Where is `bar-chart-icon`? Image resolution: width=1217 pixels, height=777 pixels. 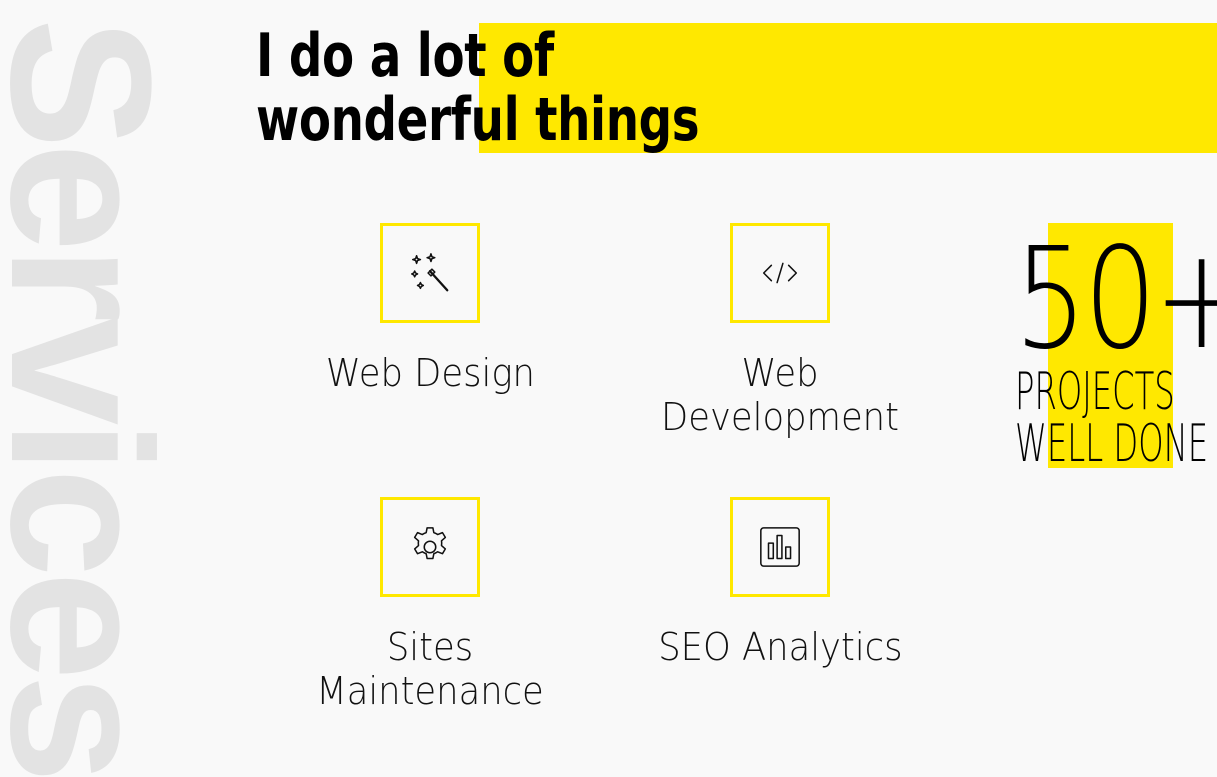
bar-chart-icon is located at coordinates (780, 547).